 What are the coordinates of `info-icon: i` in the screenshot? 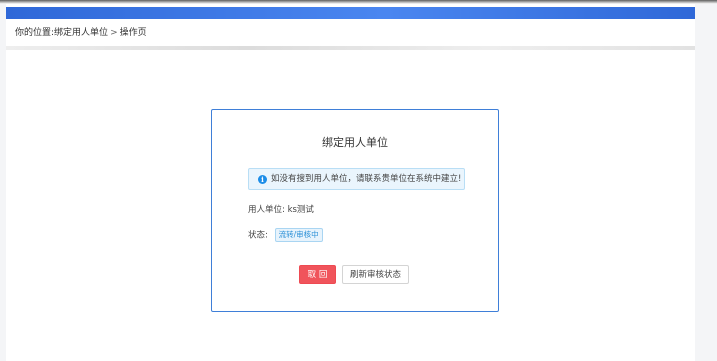 It's located at (262, 179).